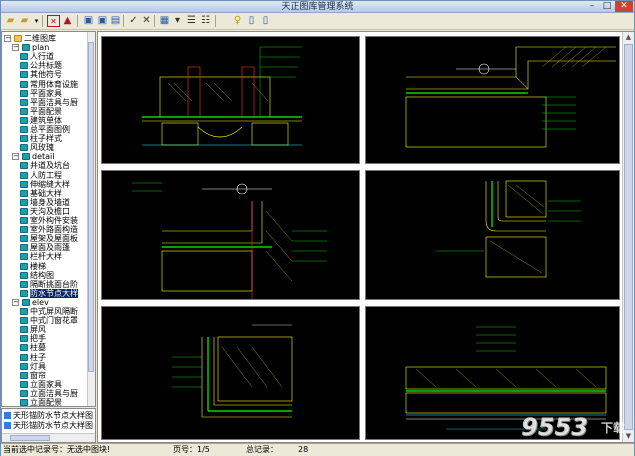 The height and width of the screenshot is (456, 635). Describe the element at coordinates (42, 57) in the screenshot. I see `tree-node-label: 人行道` at that location.